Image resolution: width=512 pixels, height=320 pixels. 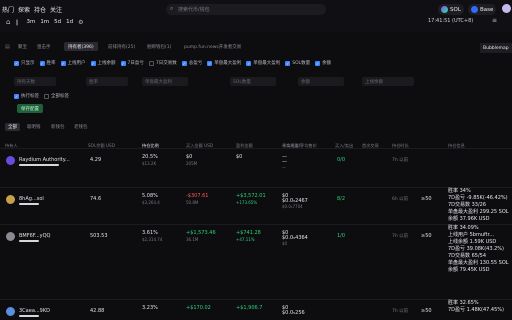 What do you see at coordinates (24, 63) in the screenshot?
I see `filter-checkbox-0: ✓ 只显示` at bounding box center [24, 63].